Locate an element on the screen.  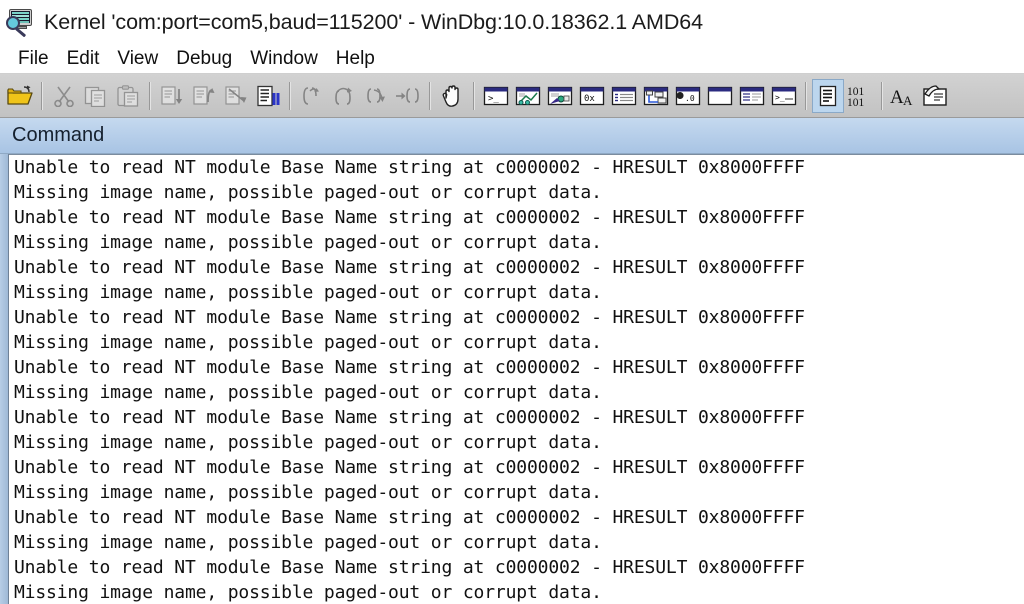
registers-window-icon: 0x is located at coordinates (592, 96).